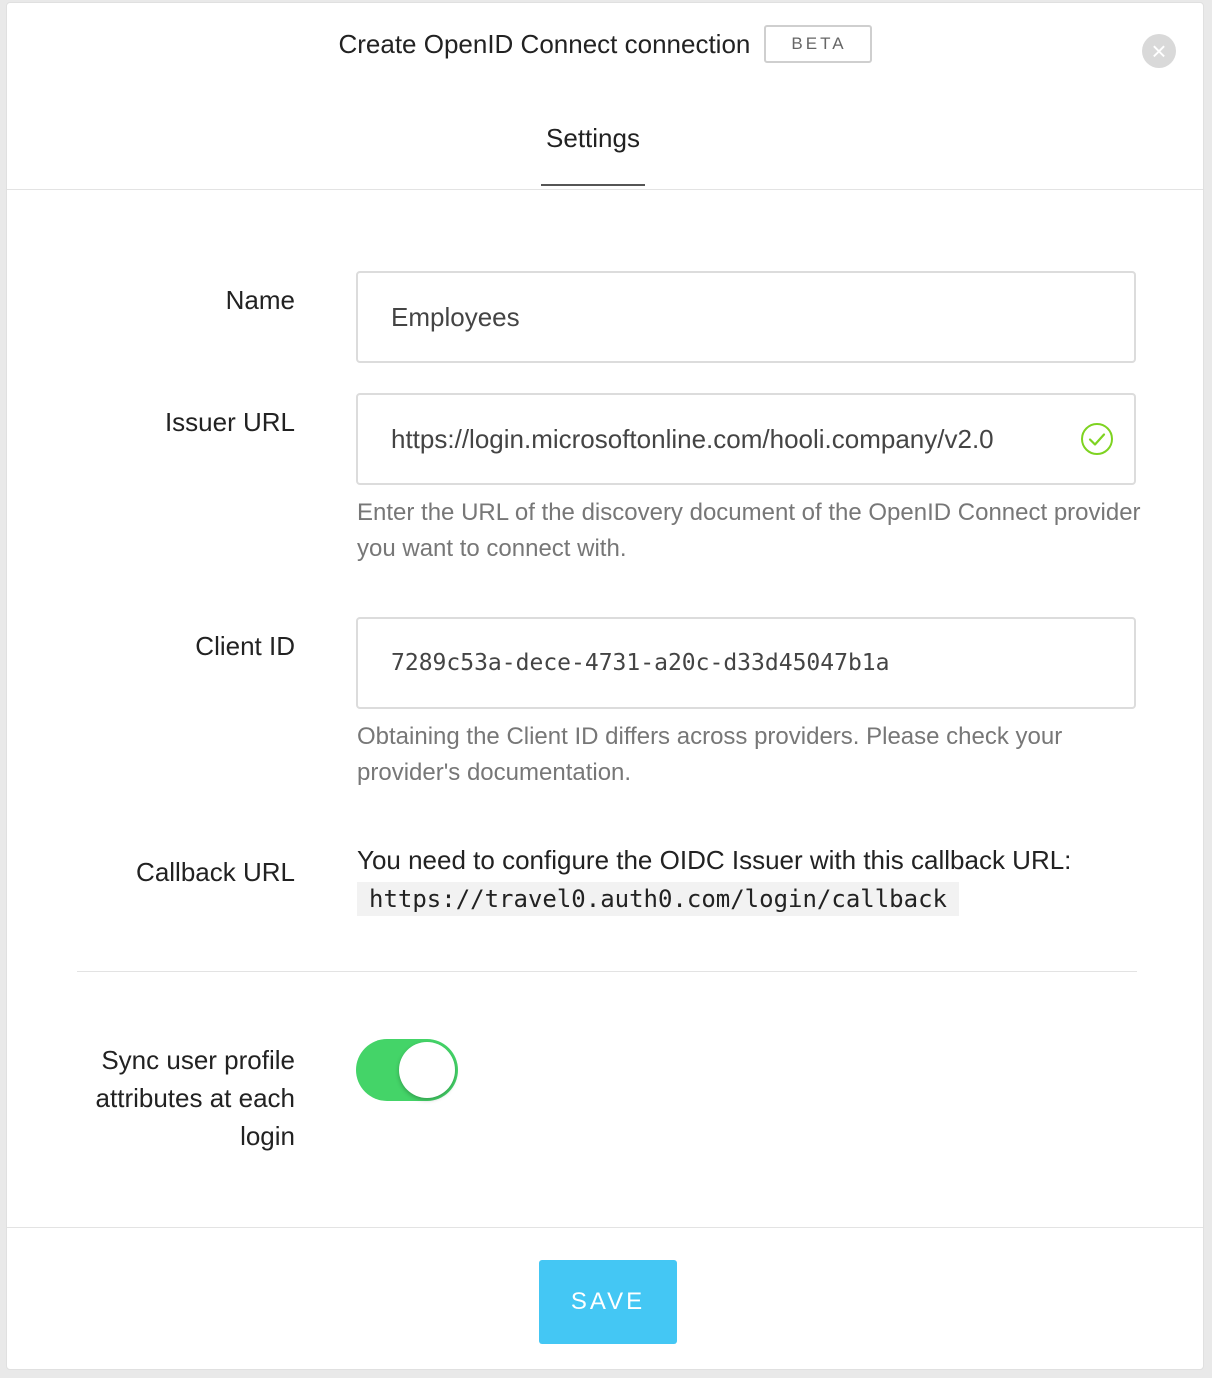  Describe the element at coordinates (229, 422) in the screenshot. I see `issuer-url-label: Issuer URL` at that location.